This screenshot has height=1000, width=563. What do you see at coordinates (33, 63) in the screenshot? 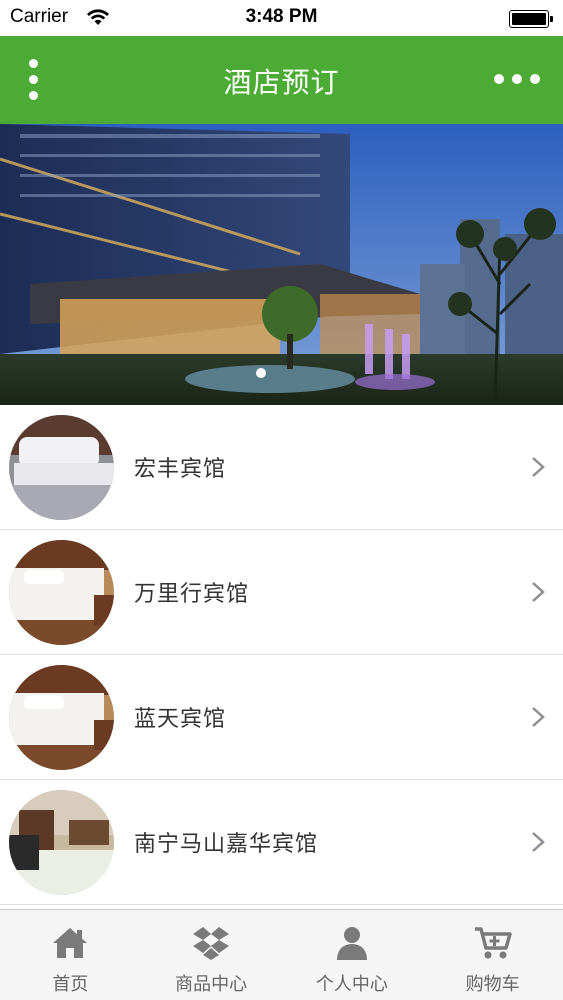
I see `vertical-dots-menu-icon` at bounding box center [33, 63].